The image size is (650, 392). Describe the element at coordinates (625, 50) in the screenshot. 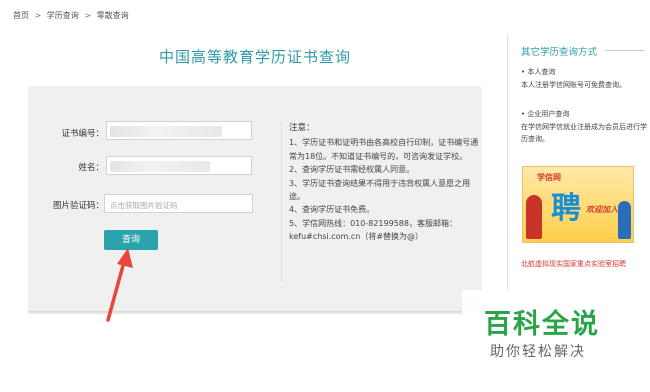

I see `sidebar-title-rule` at that location.